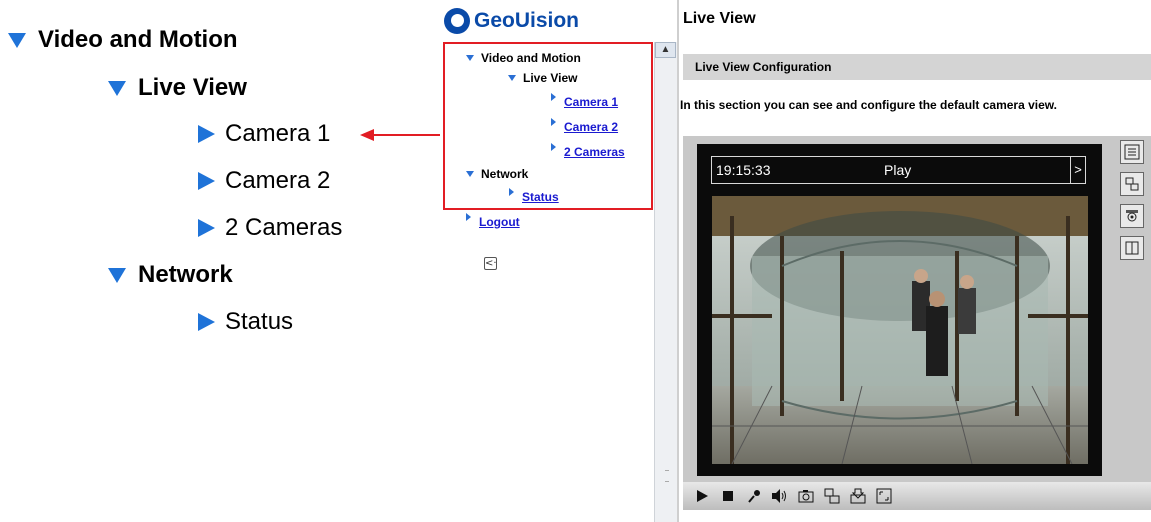 This screenshot has height=522, width=1151. I want to click on microphone-icon, so click(754, 496).